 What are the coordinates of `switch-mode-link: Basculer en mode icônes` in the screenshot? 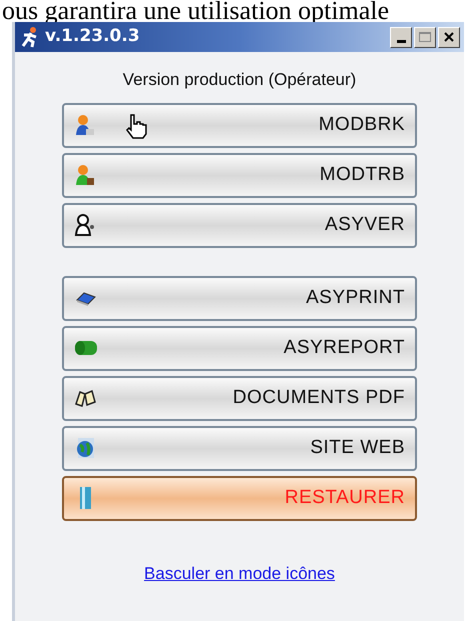 It's located at (239, 573).